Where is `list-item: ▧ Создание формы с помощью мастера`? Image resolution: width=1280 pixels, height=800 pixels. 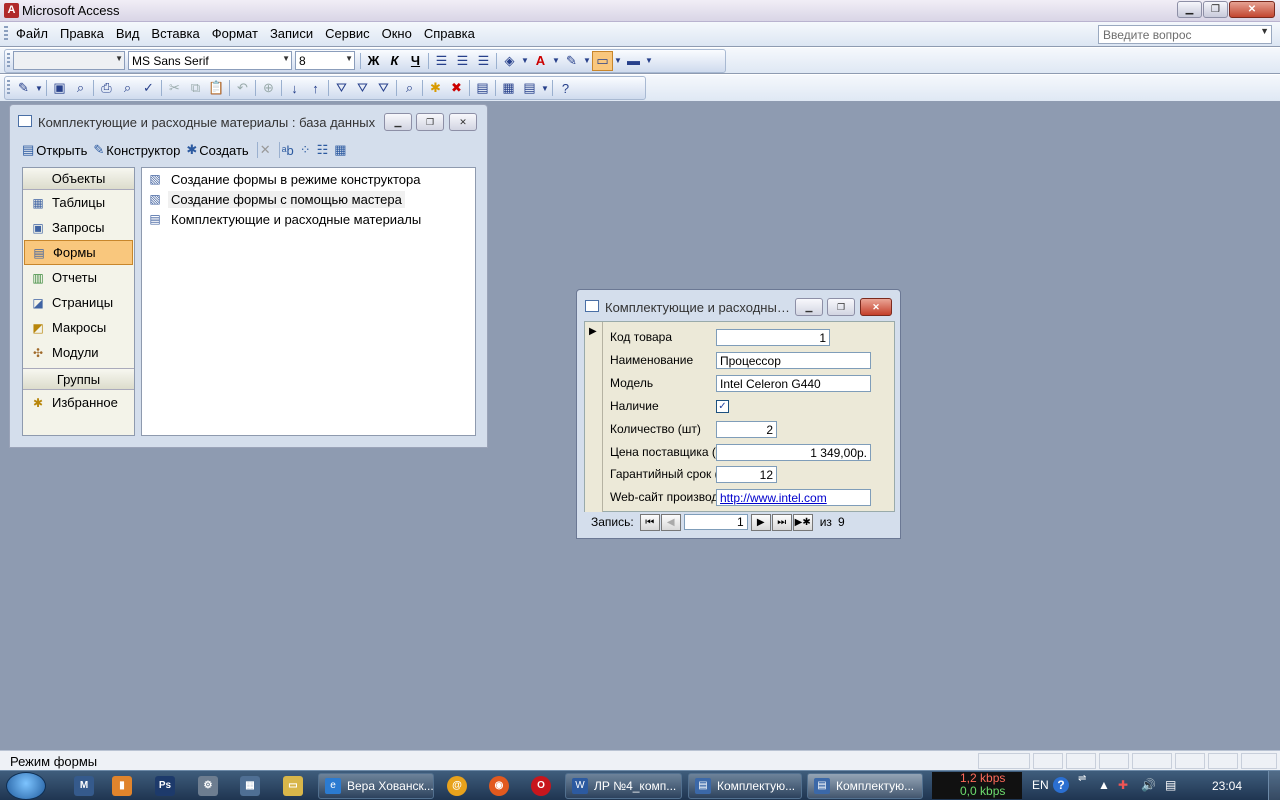
list-item: ▧ Создание формы с помощью мастера is located at coordinates (308, 199).